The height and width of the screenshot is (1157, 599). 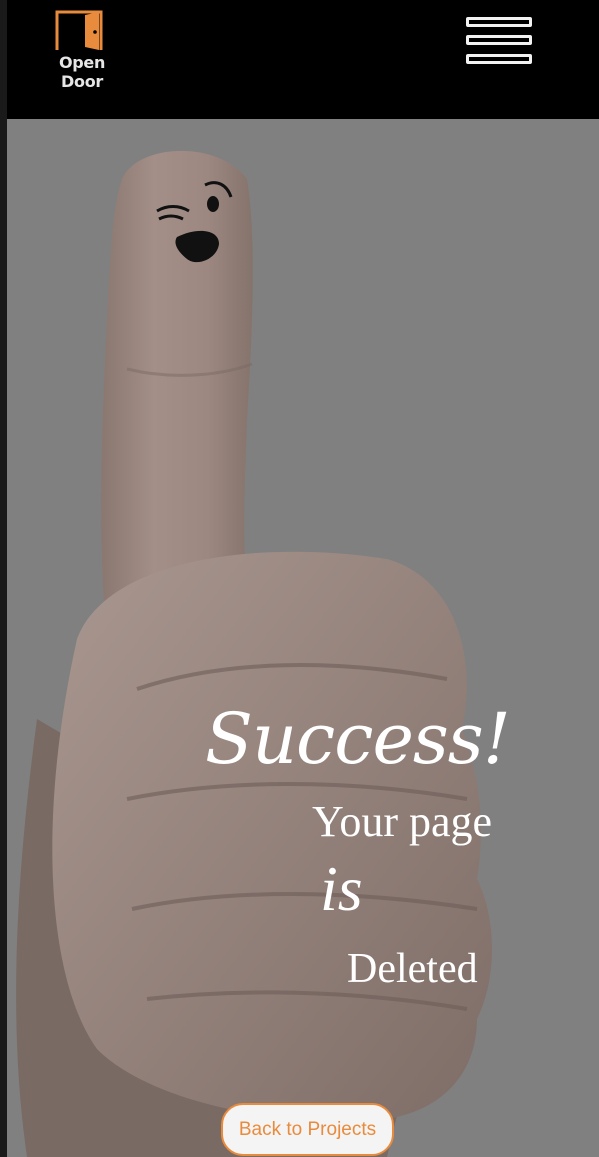 I want to click on back-to-projects-button: Back to Projects, so click(x=307, y=1129).